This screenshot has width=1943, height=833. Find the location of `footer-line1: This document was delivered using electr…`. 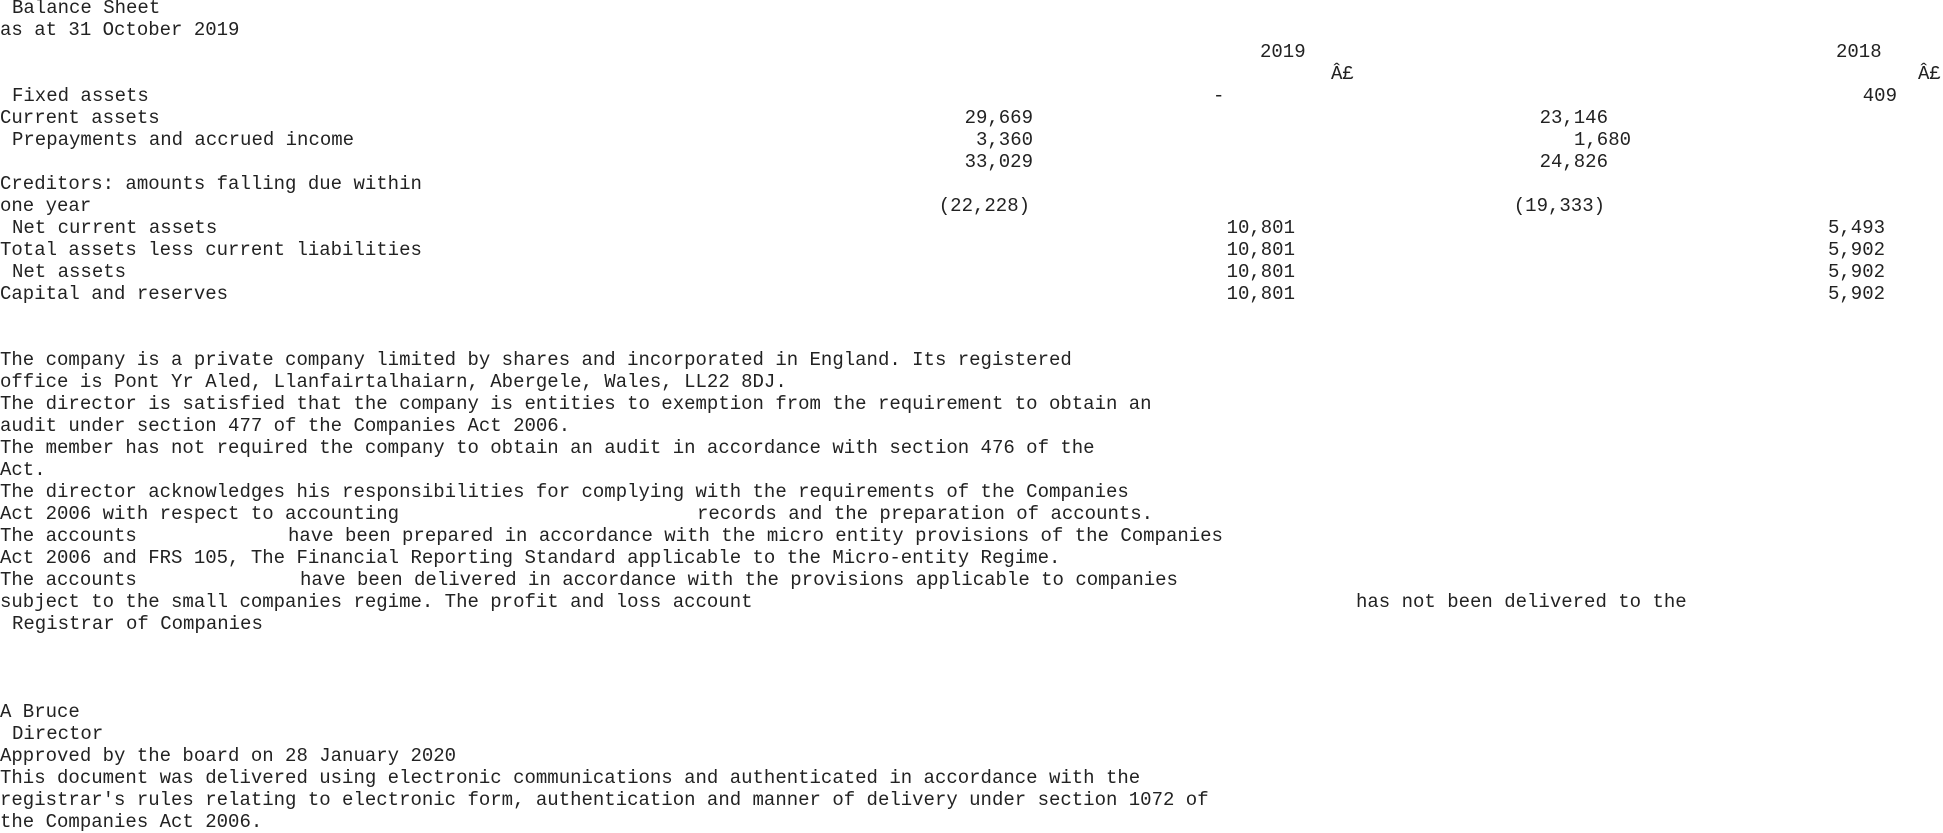

footer-line1: This document was delivered using electr… is located at coordinates (570, 778).